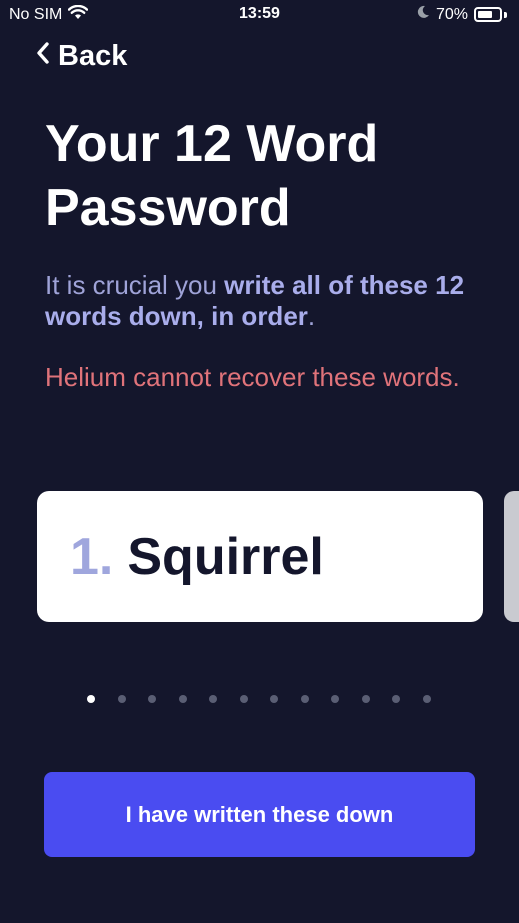 This screenshot has height=923, width=519. I want to click on battery-fill, so click(485, 14).